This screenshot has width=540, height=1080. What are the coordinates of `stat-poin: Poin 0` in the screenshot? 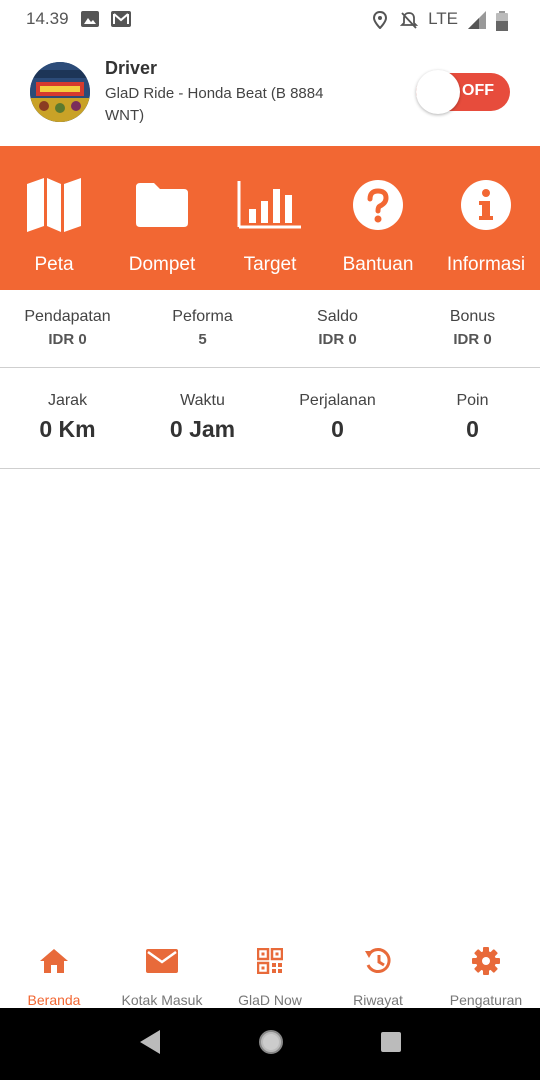 It's located at (472, 418).